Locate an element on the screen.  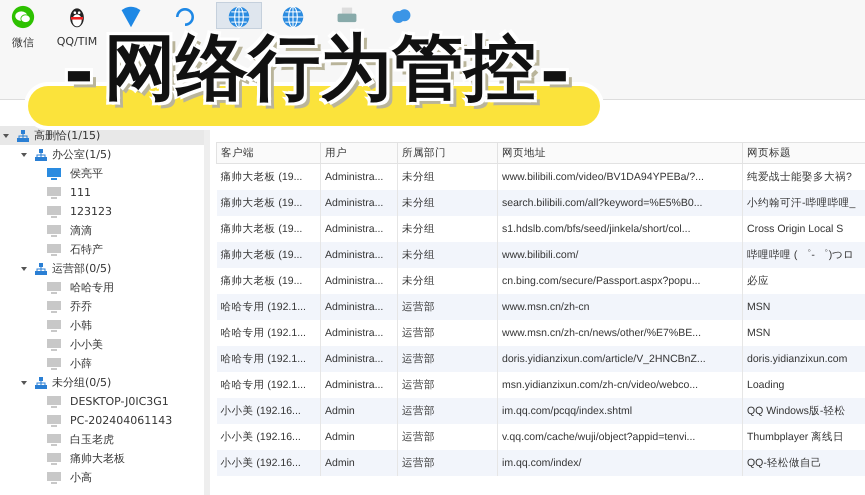
toolbar-button: 微信 is located at coordinates (23, 29).